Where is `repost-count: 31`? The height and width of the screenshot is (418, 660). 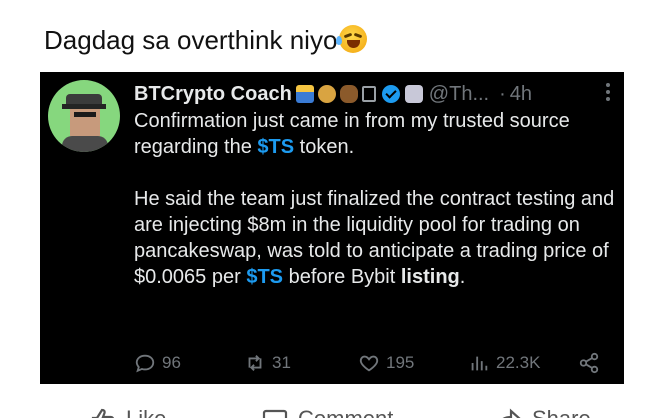 repost-count: 31 is located at coordinates (281, 362).